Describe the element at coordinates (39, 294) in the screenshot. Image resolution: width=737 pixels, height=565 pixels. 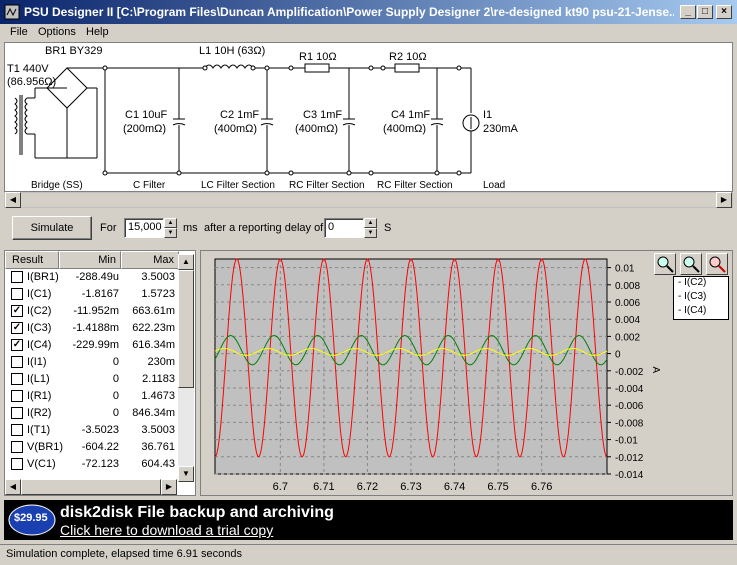
I see `result-name: I(C1)` at that location.